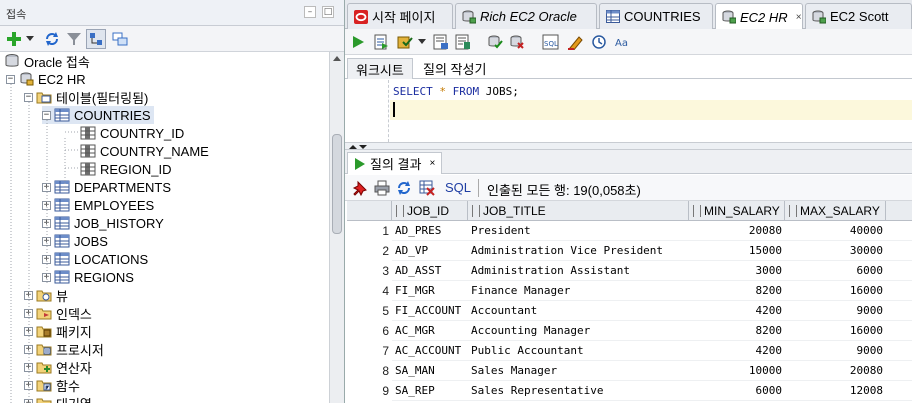 This screenshot has width=912, height=403. Describe the element at coordinates (430, 211) in the screenshot. I see `column-header-job-id: JOB_ID` at that location.